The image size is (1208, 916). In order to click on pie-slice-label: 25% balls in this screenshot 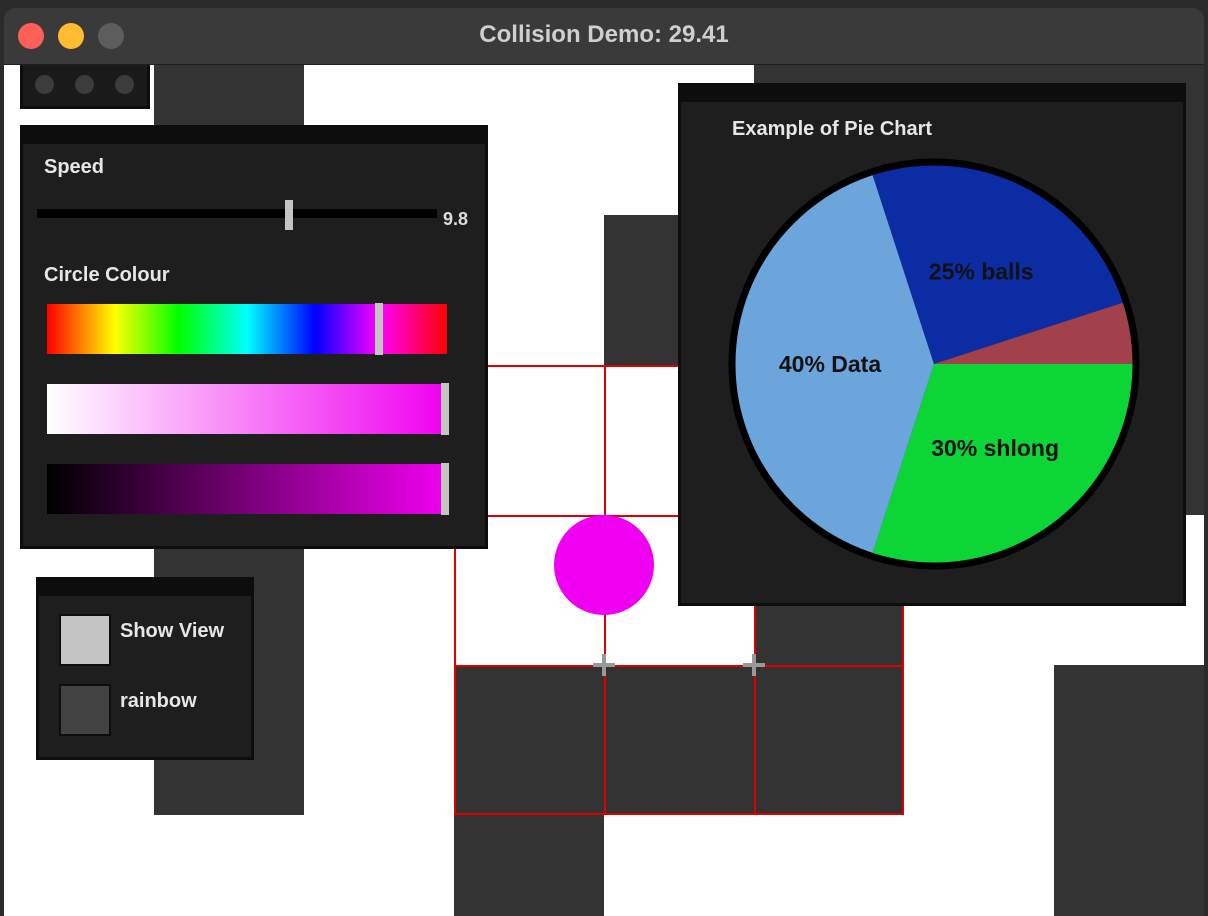, I will do `click(981, 271)`.